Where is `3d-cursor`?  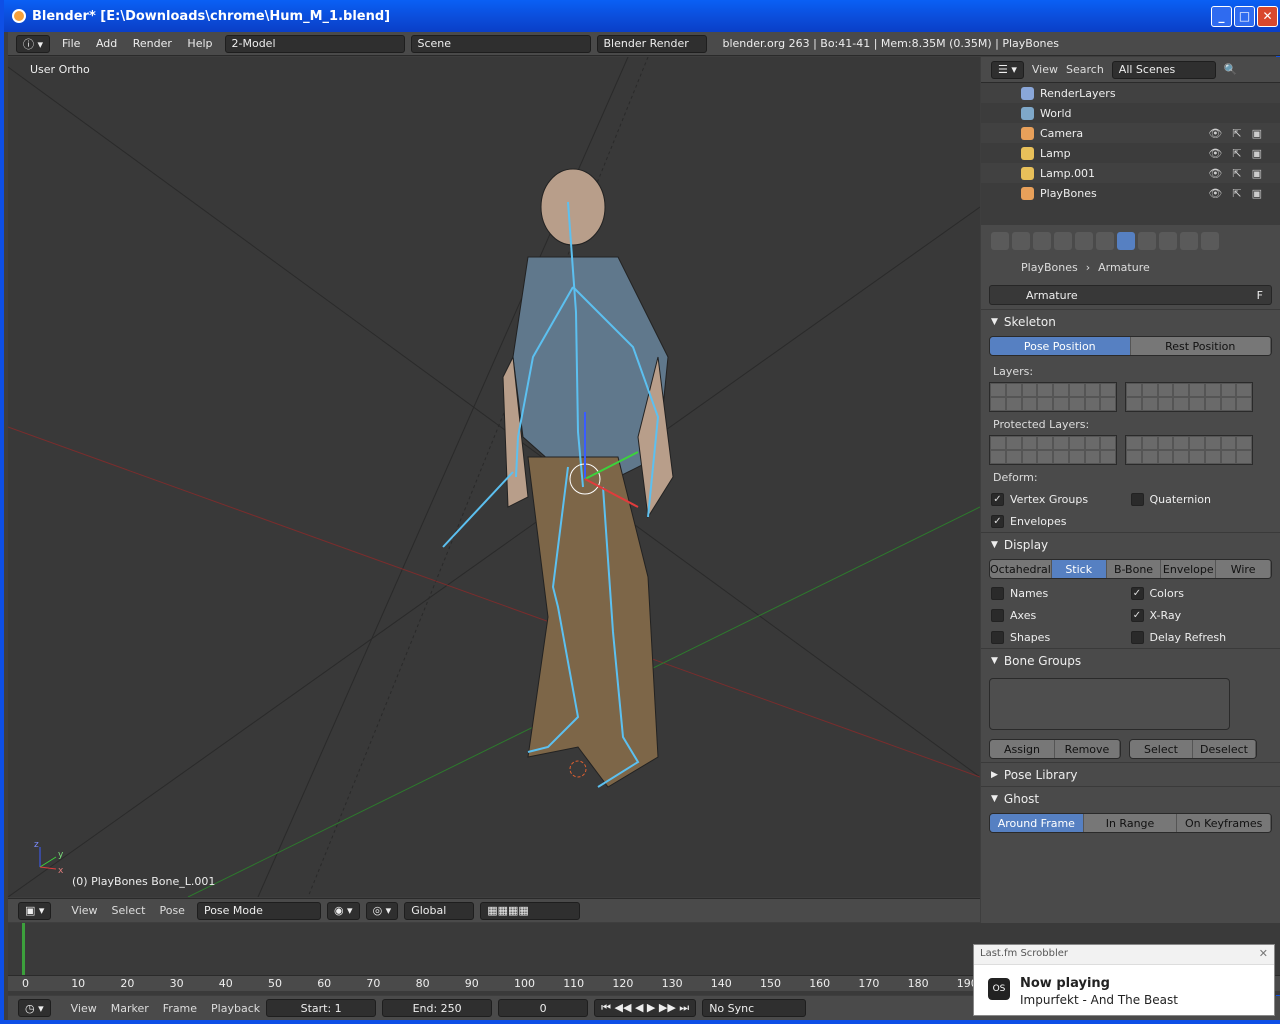
3d-cursor is located at coordinates (578, 769).